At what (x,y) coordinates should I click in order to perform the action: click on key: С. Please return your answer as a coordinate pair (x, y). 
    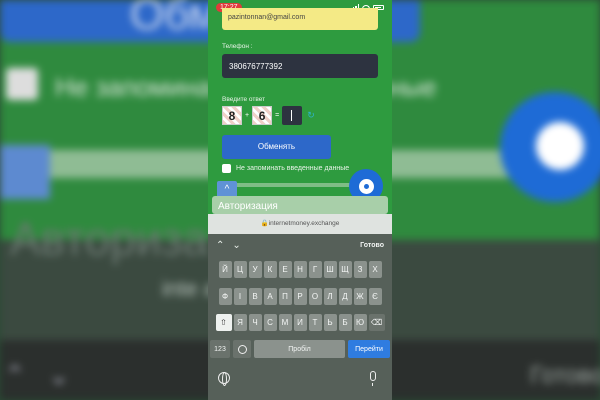
    Looking at the image, I should click on (270, 322).